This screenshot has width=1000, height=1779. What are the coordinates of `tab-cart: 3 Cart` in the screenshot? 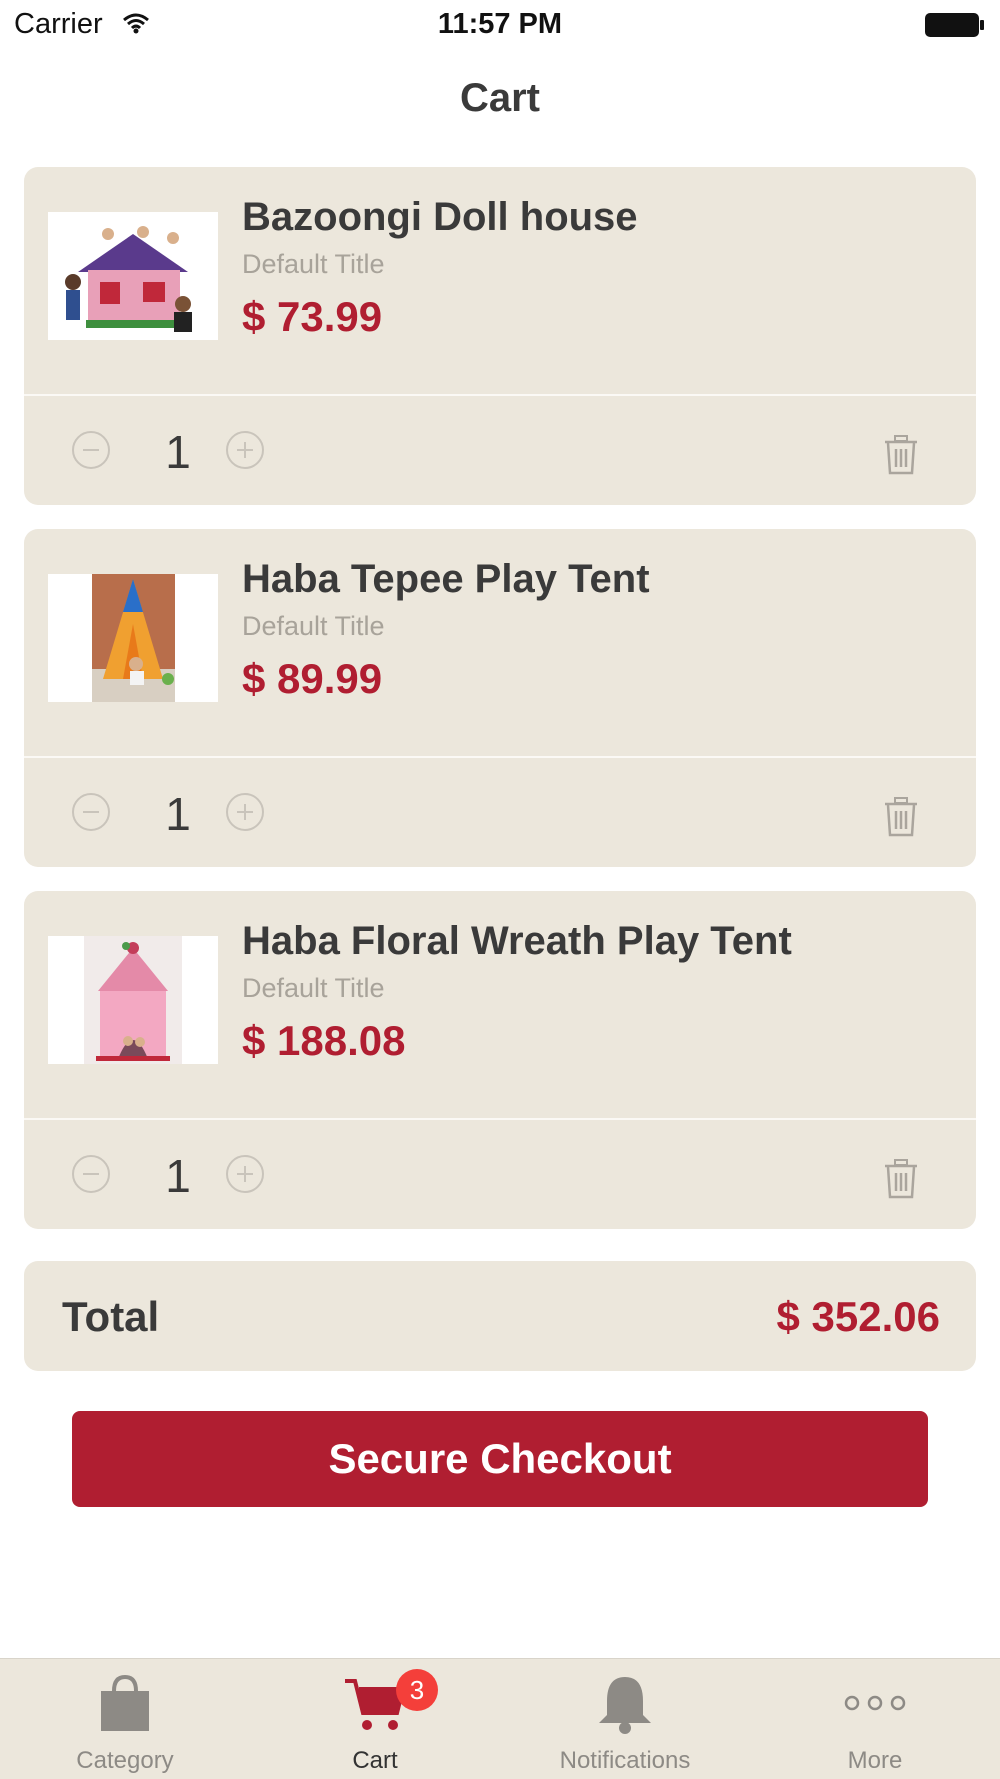 It's located at (375, 1719).